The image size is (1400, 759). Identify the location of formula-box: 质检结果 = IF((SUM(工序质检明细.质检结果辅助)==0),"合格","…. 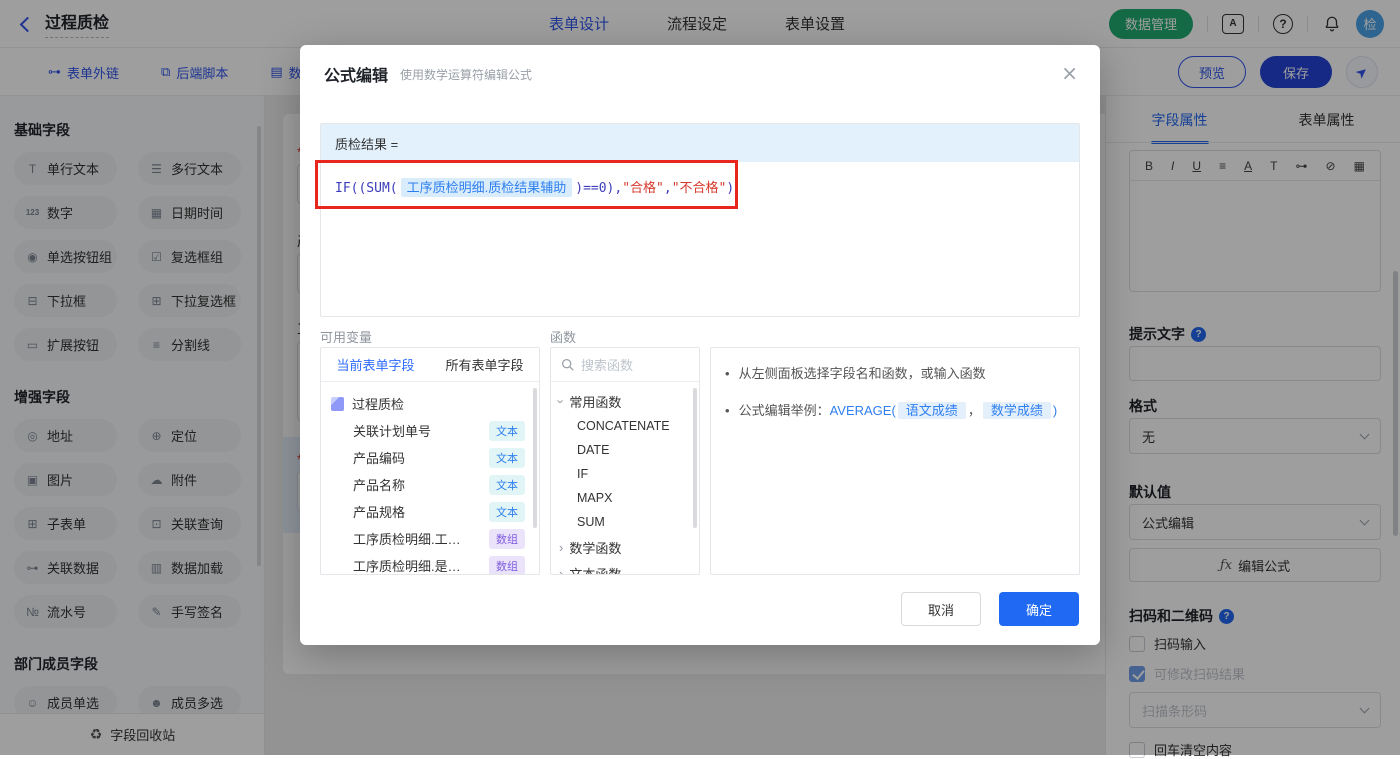
(700, 220).